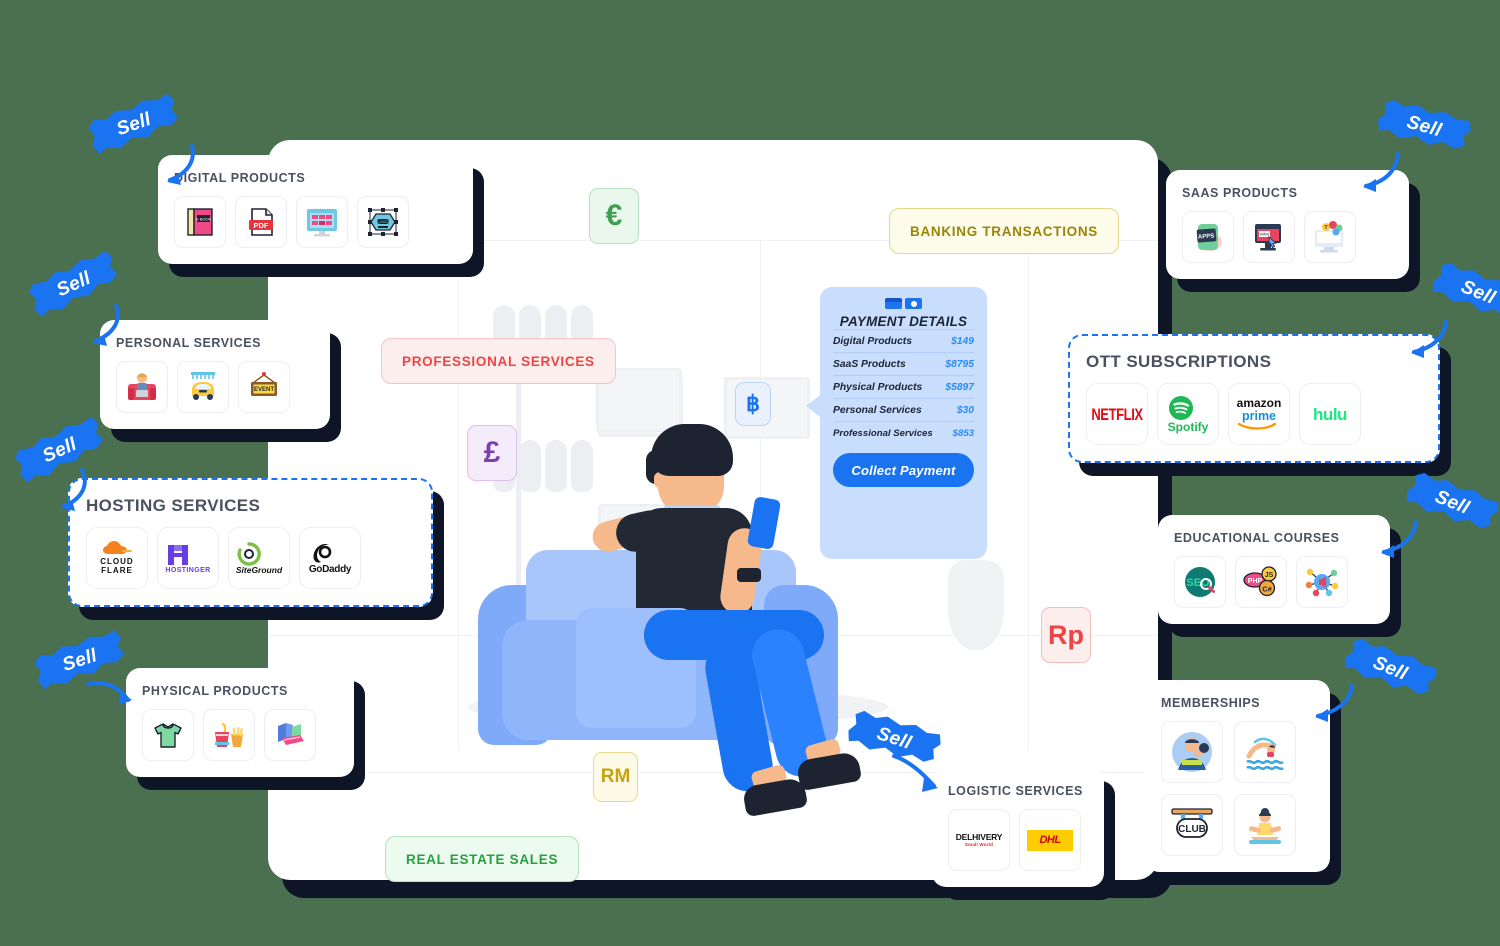 This screenshot has width=1500, height=946. I want to click on ringgit-chip: RM, so click(615, 777).